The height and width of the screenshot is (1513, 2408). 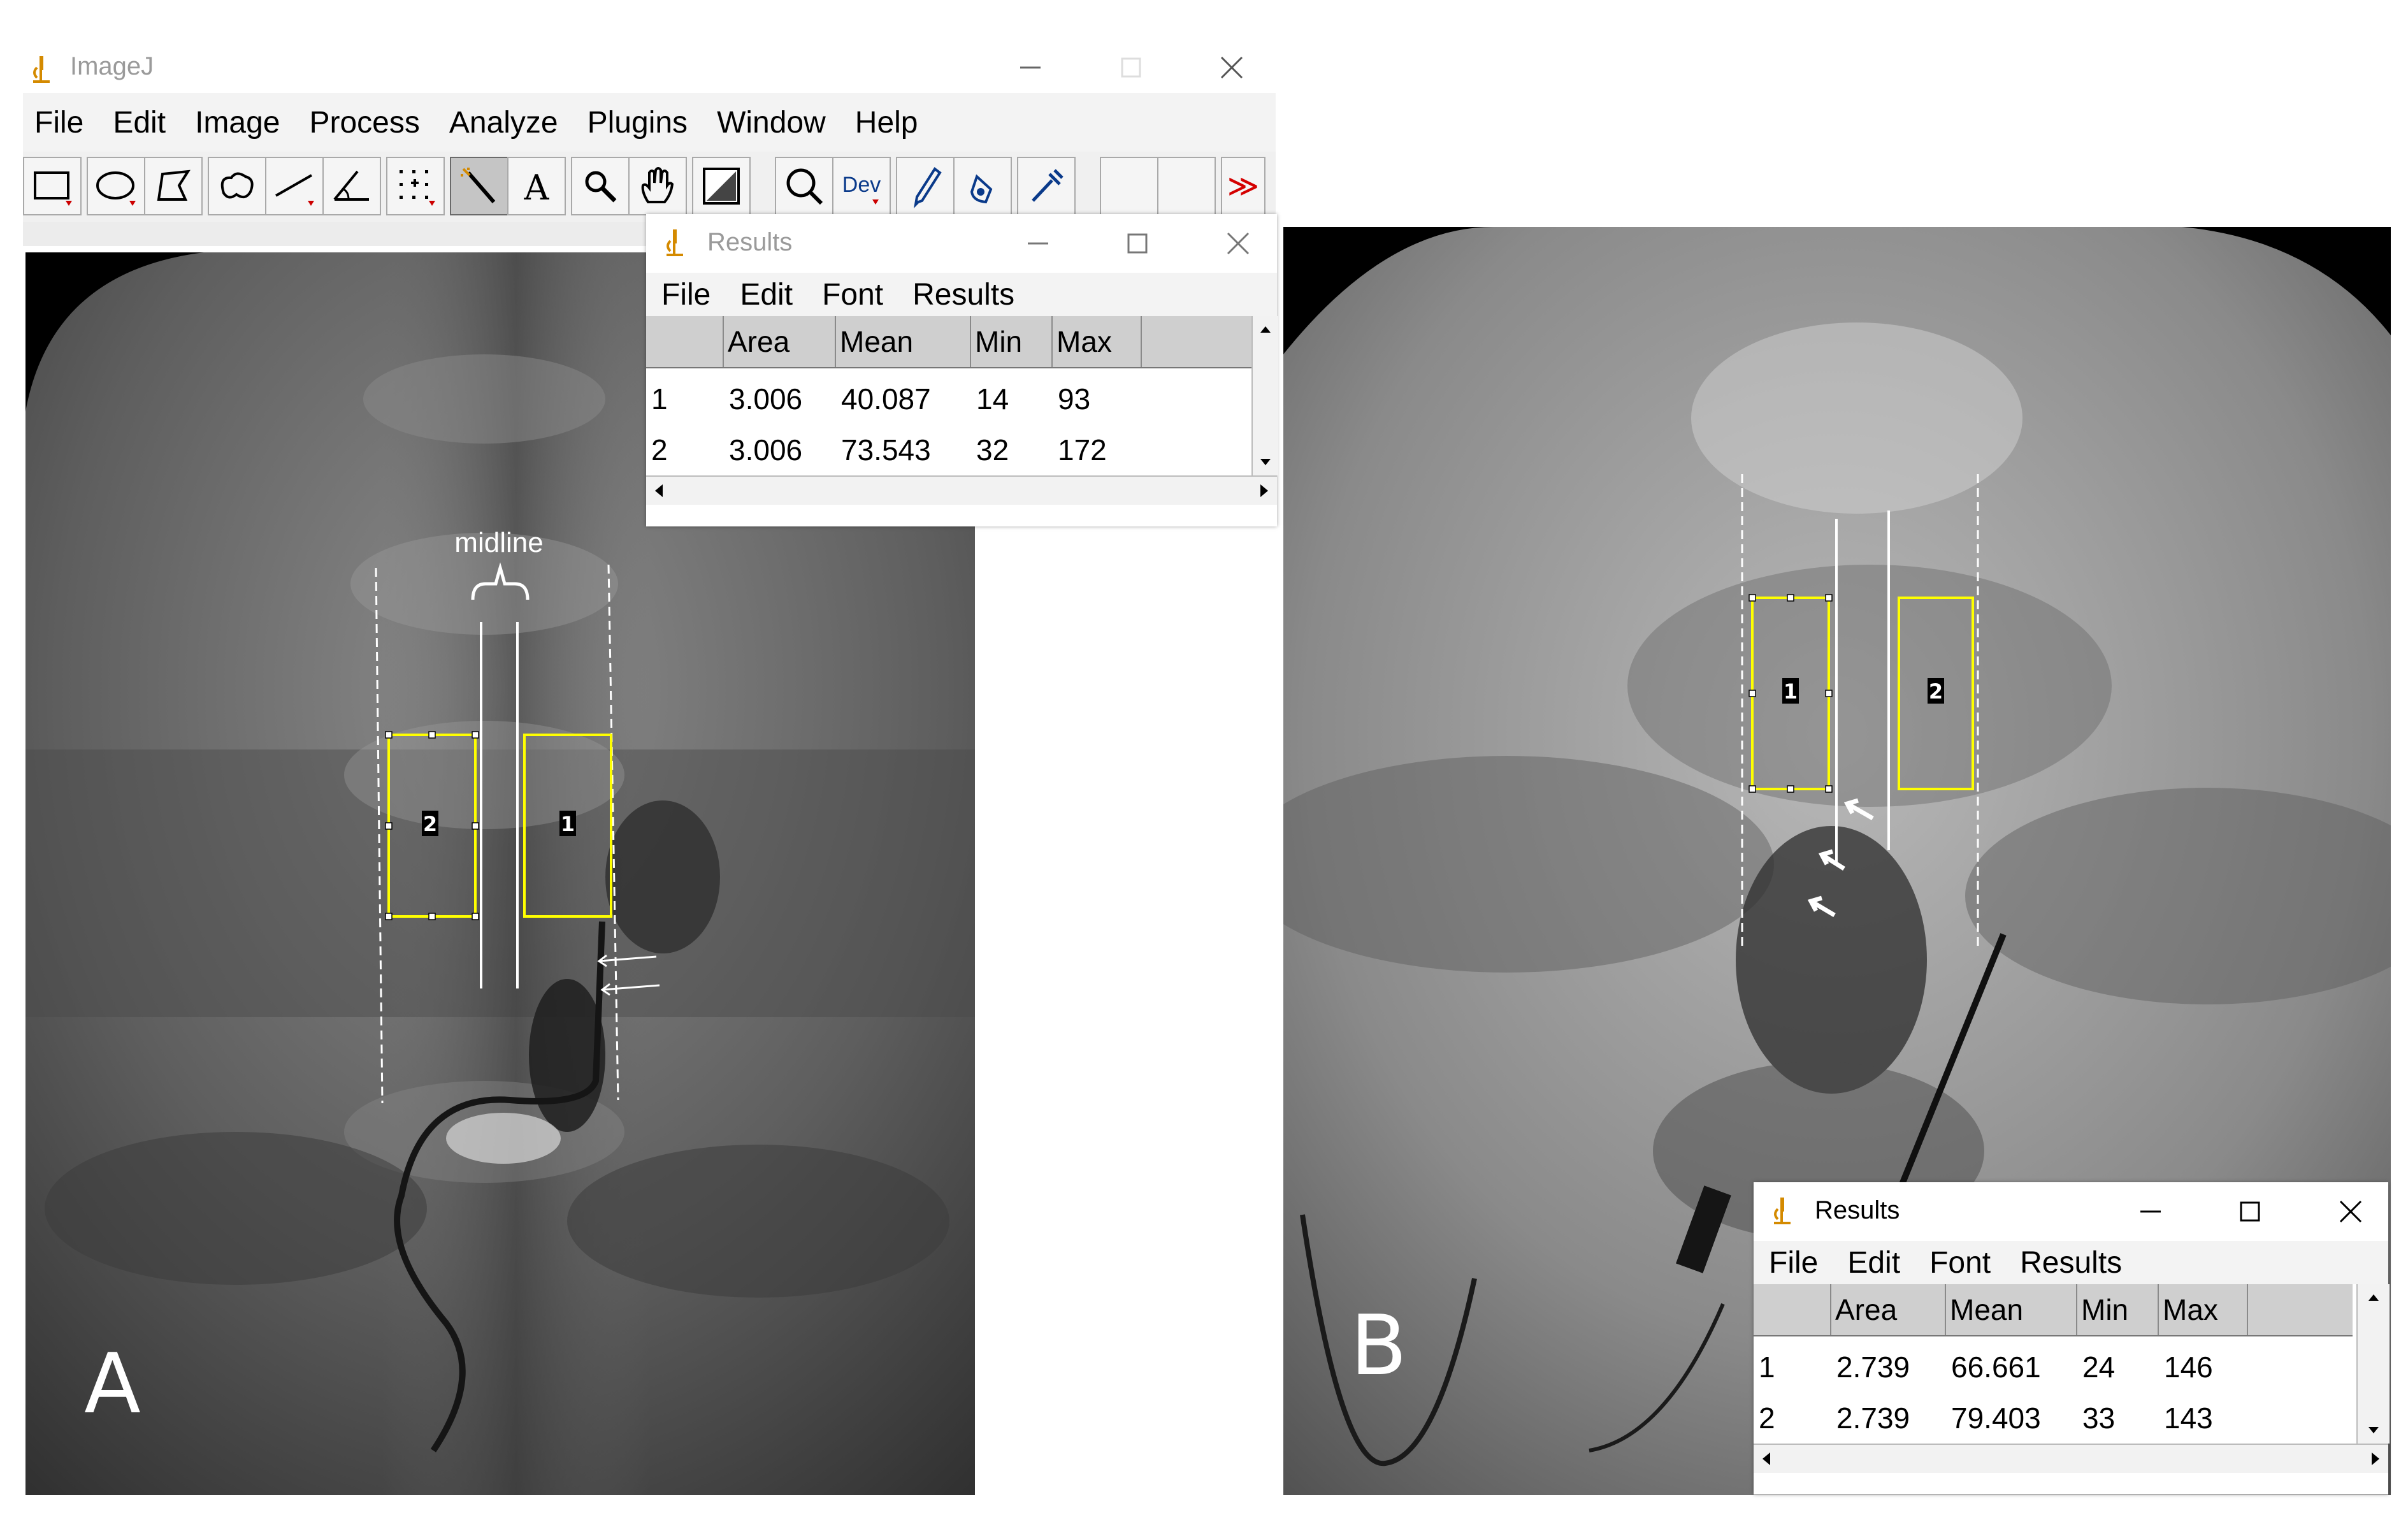 I want to click on oval-tool-icon, so click(x=116, y=189).